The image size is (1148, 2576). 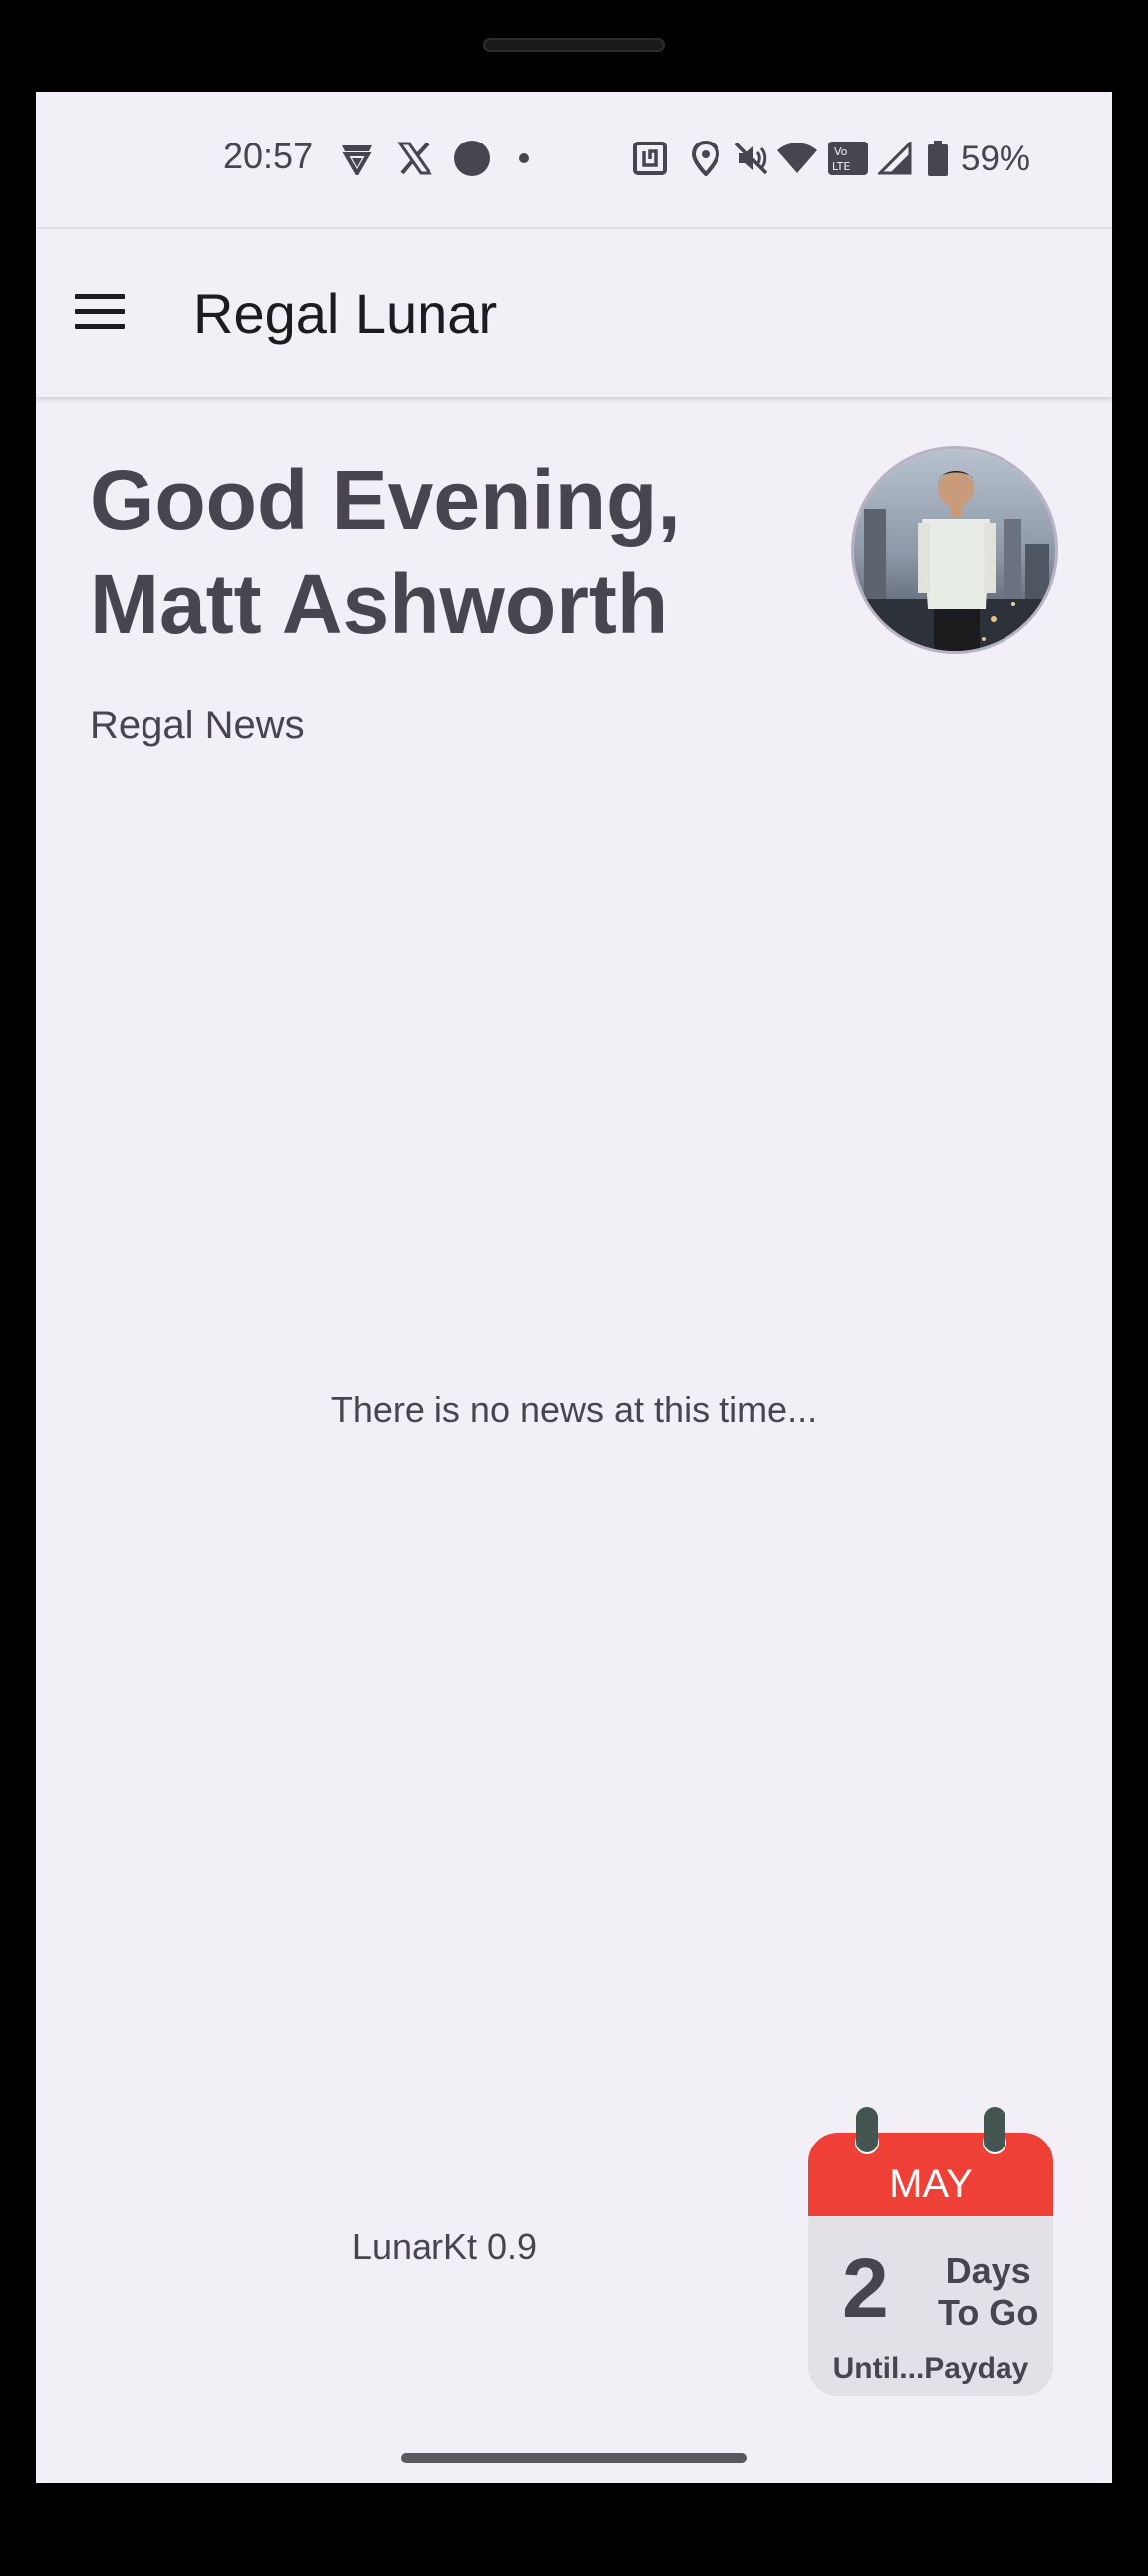 What do you see at coordinates (930, 2264) in the screenshot?
I see `calendar-body: MAY 2 Days To Go Until...Payday` at bounding box center [930, 2264].